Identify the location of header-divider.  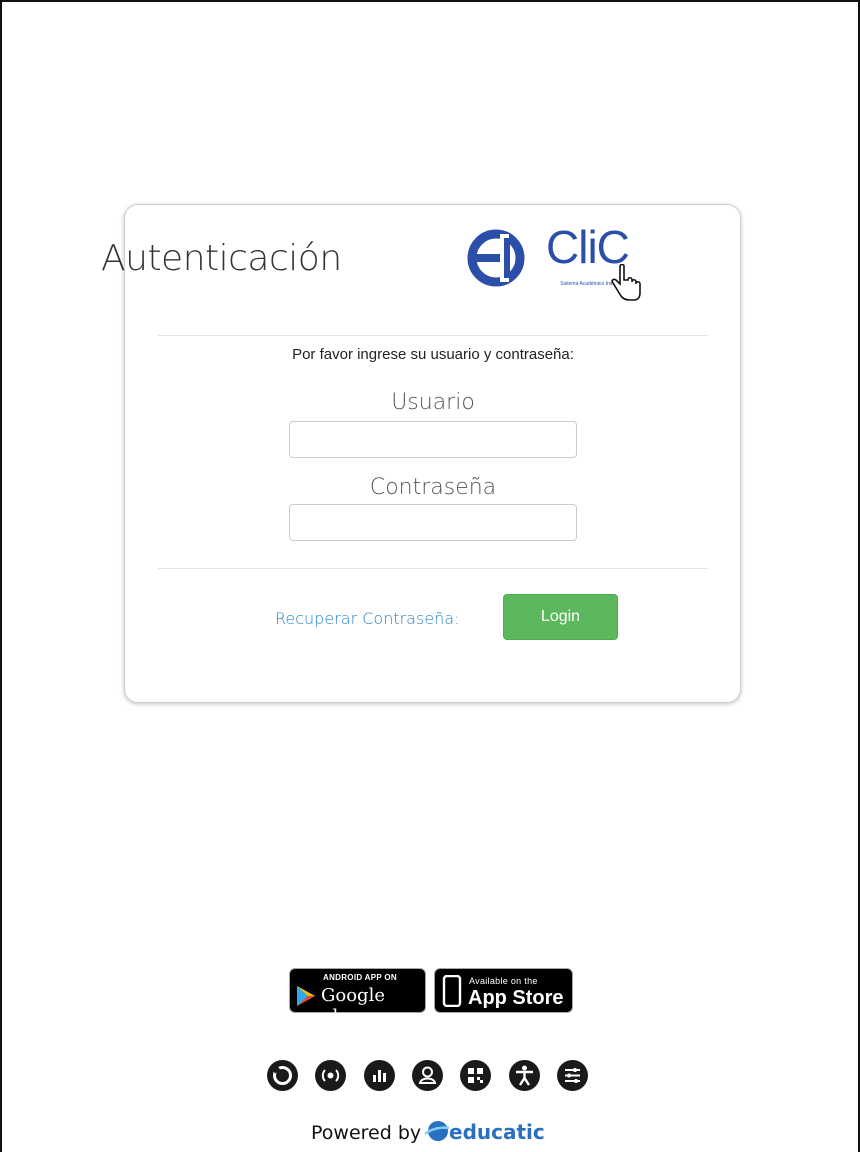
(433, 335).